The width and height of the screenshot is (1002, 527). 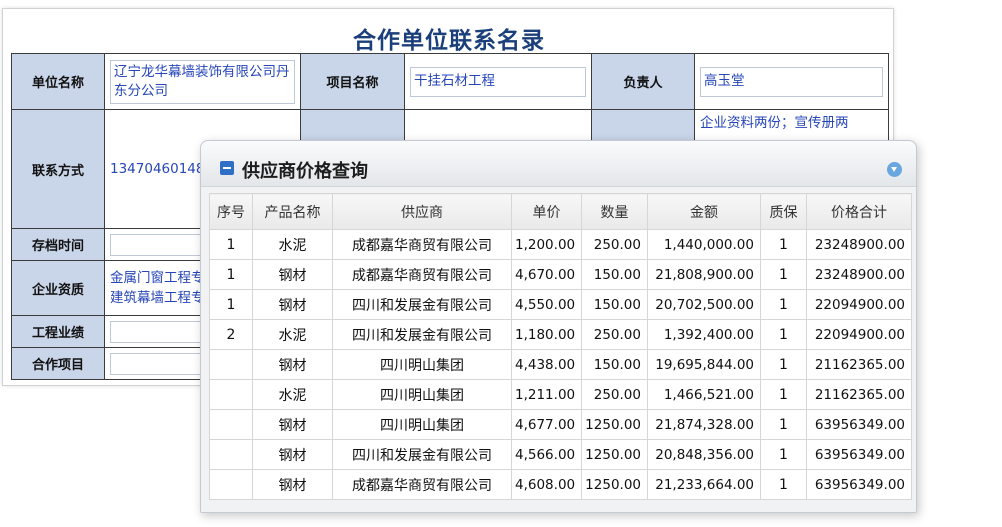 I want to click on project-name-label: 项目名称, so click(x=352, y=81).